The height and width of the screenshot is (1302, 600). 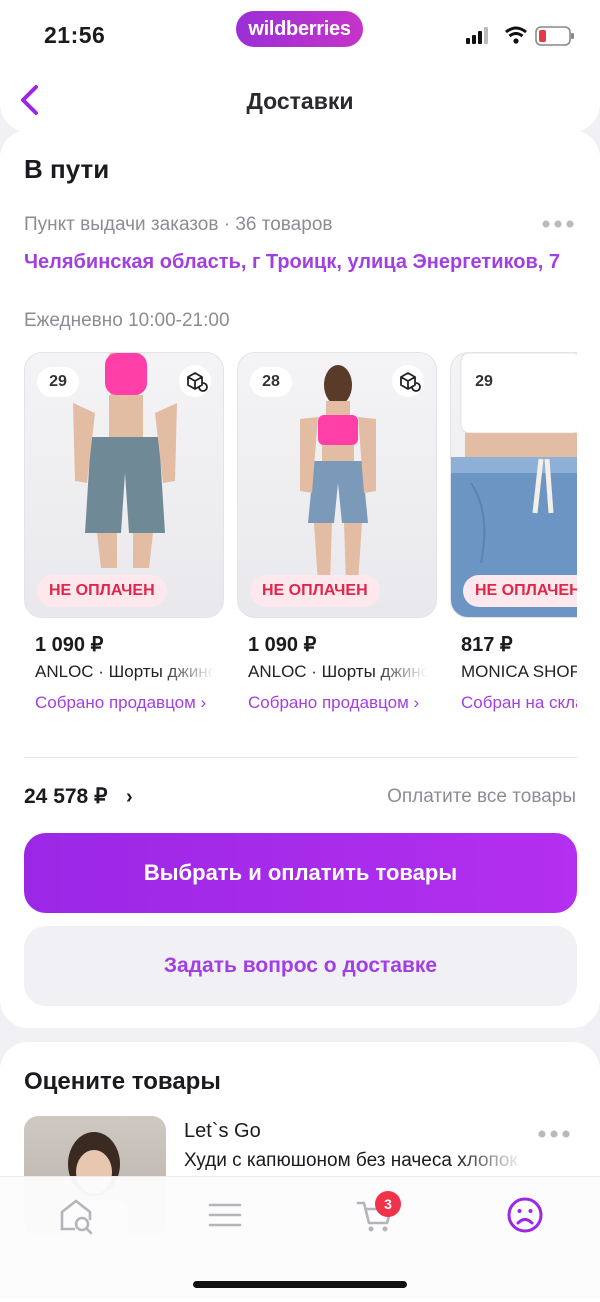 I want to click on bottom-tab-bar: 3, so click(x=300, y=1237).